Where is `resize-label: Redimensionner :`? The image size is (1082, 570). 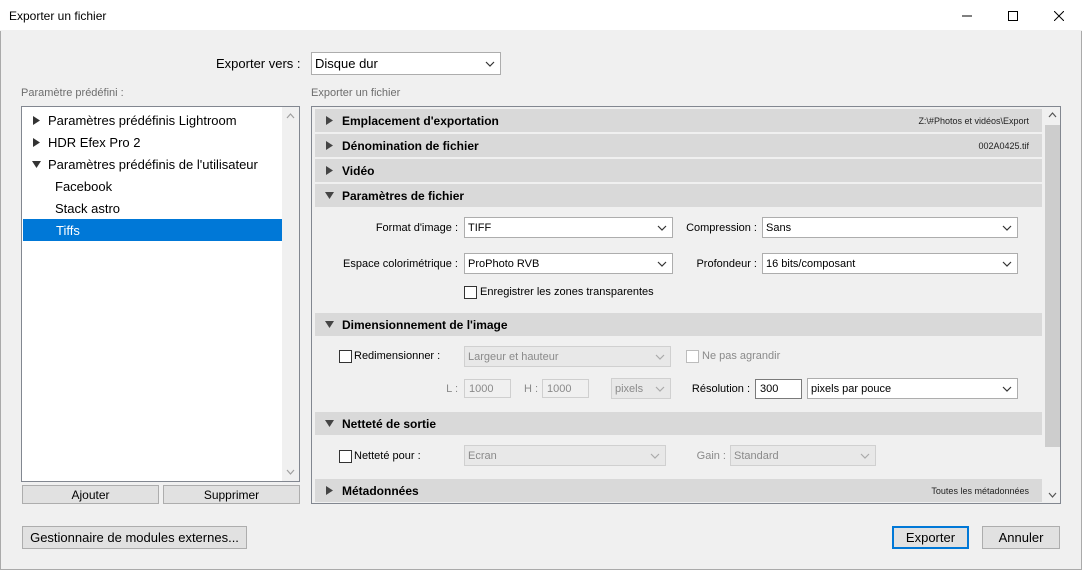
resize-label: Redimensionner : is located at coordinates (397, 356).